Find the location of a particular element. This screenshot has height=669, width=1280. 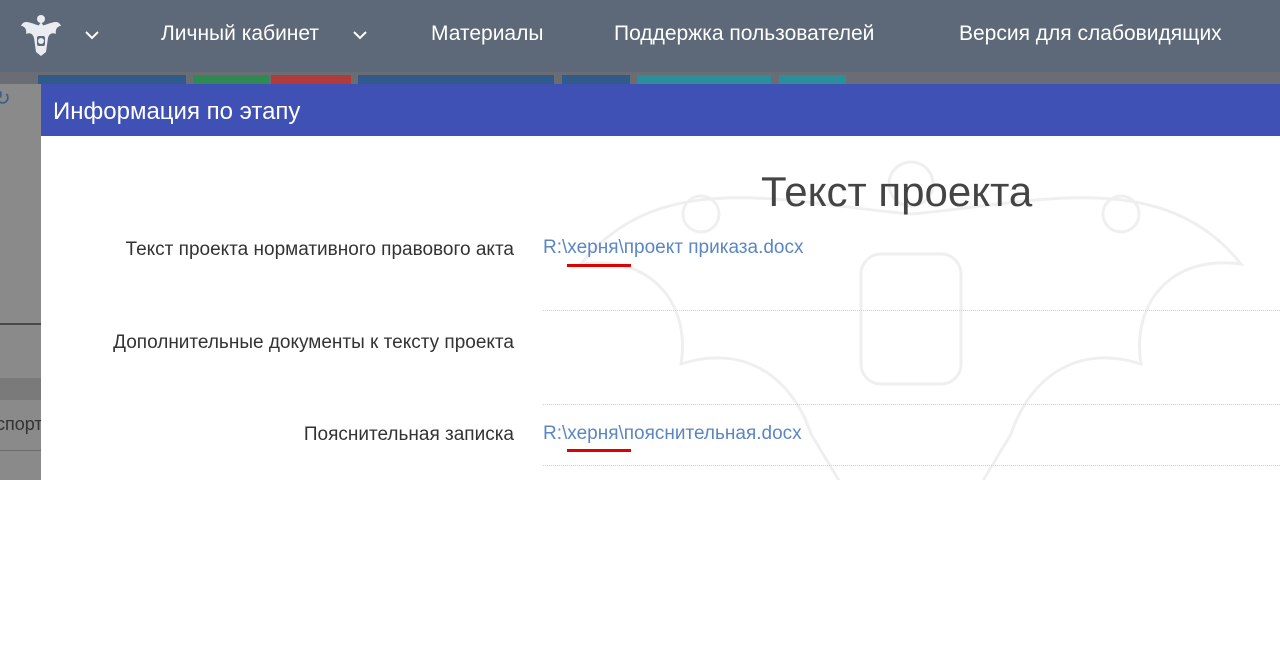

background-export-label: спорт is located at coordinates (21, 424).